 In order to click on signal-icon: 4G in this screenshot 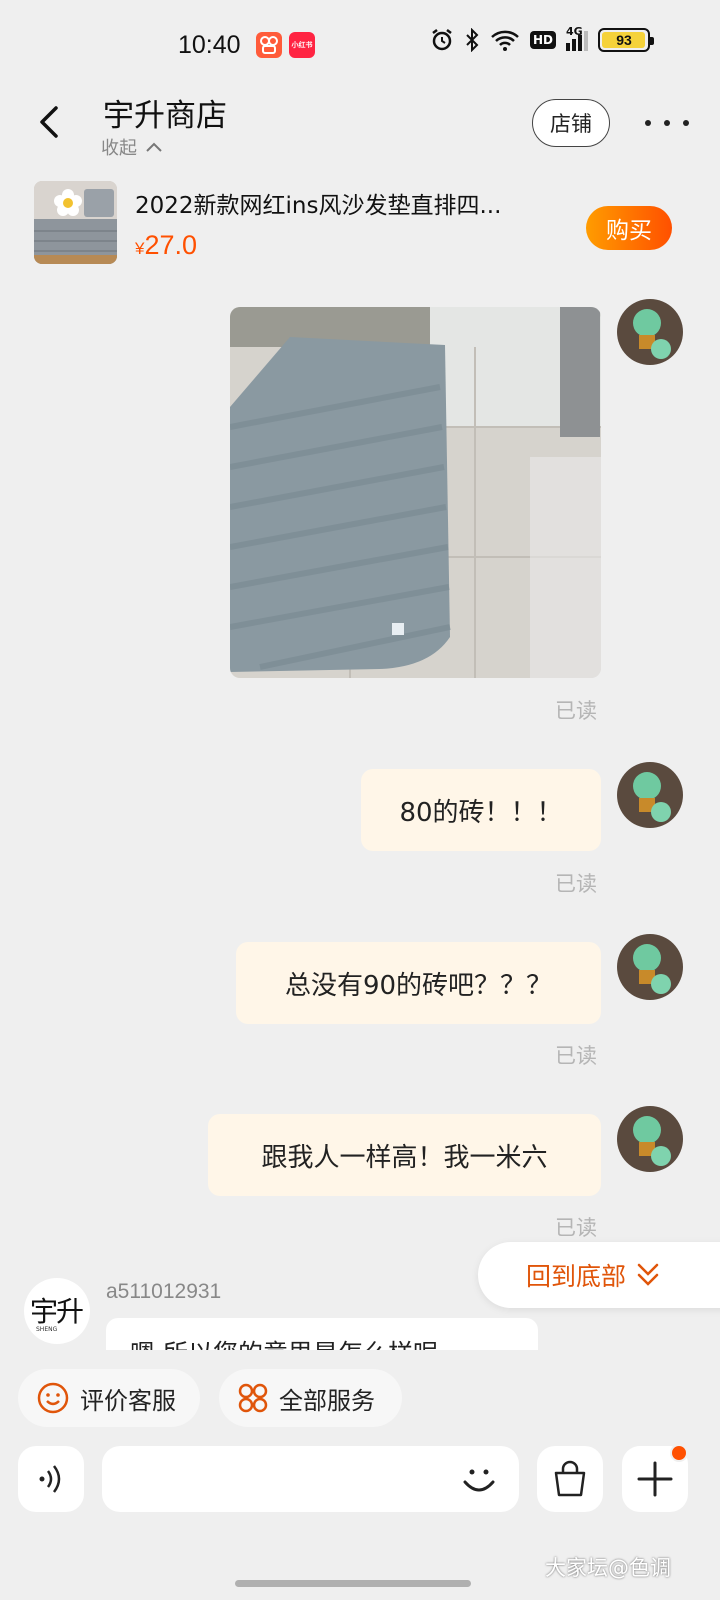, I will do `click(577, 38)`.